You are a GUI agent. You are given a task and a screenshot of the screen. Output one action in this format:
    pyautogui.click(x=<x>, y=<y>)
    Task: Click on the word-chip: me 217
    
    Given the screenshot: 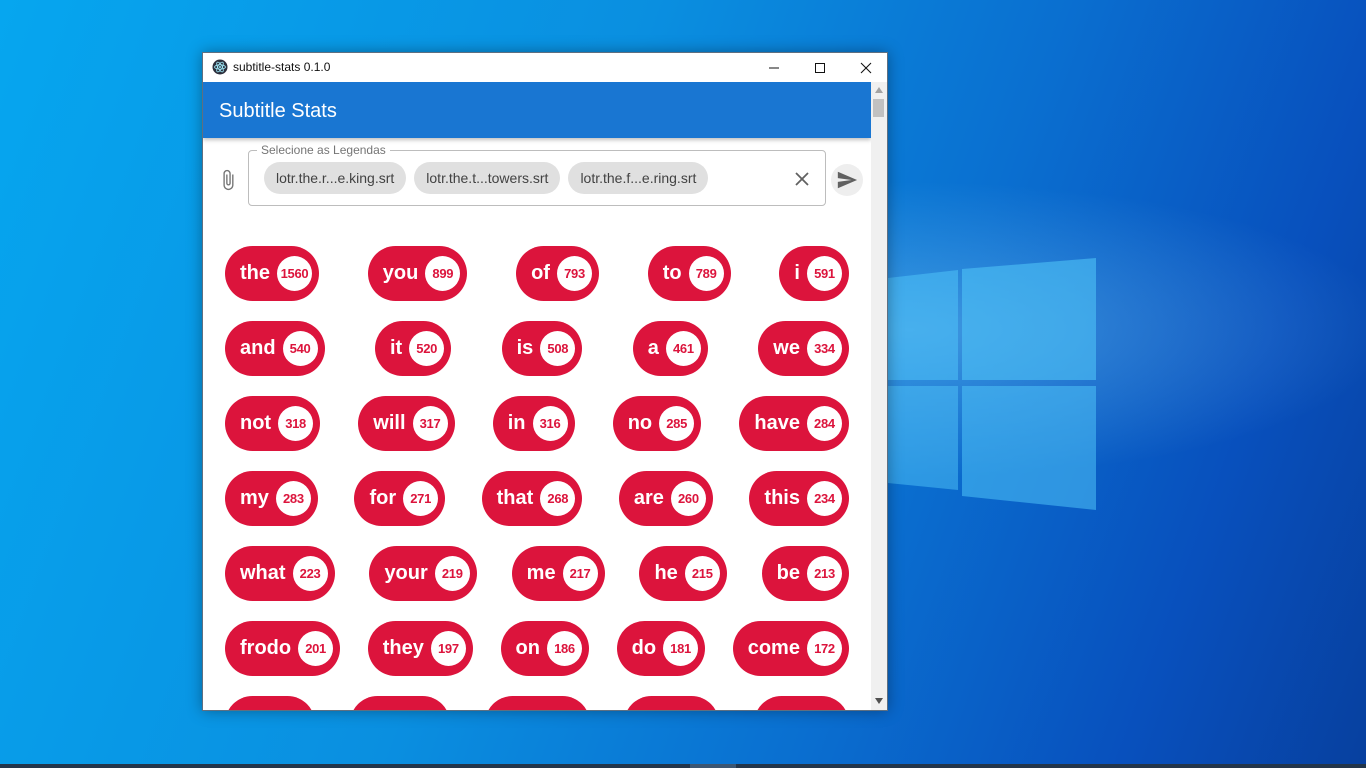 What is the action you would take?
    pyautogui.click(x=558, y=573)
    